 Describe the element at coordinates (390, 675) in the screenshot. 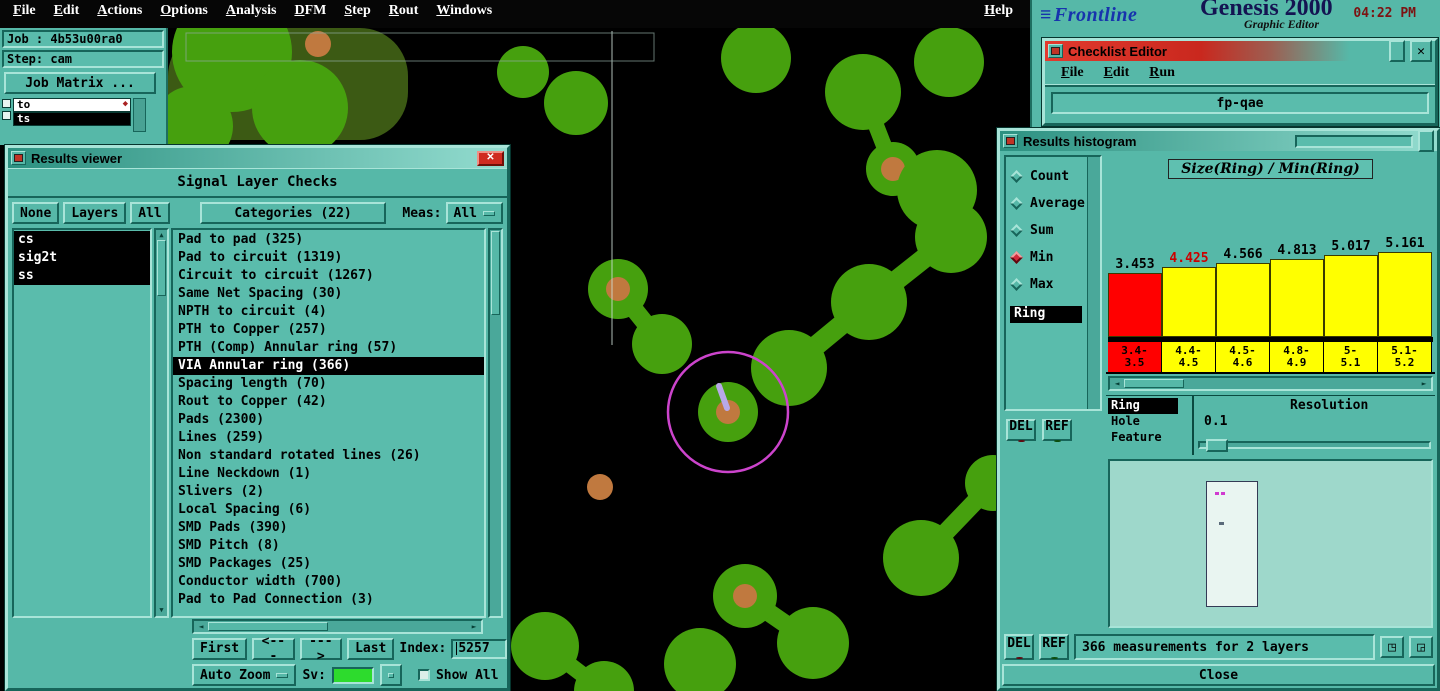

I see `sv-dropdown` at that location.